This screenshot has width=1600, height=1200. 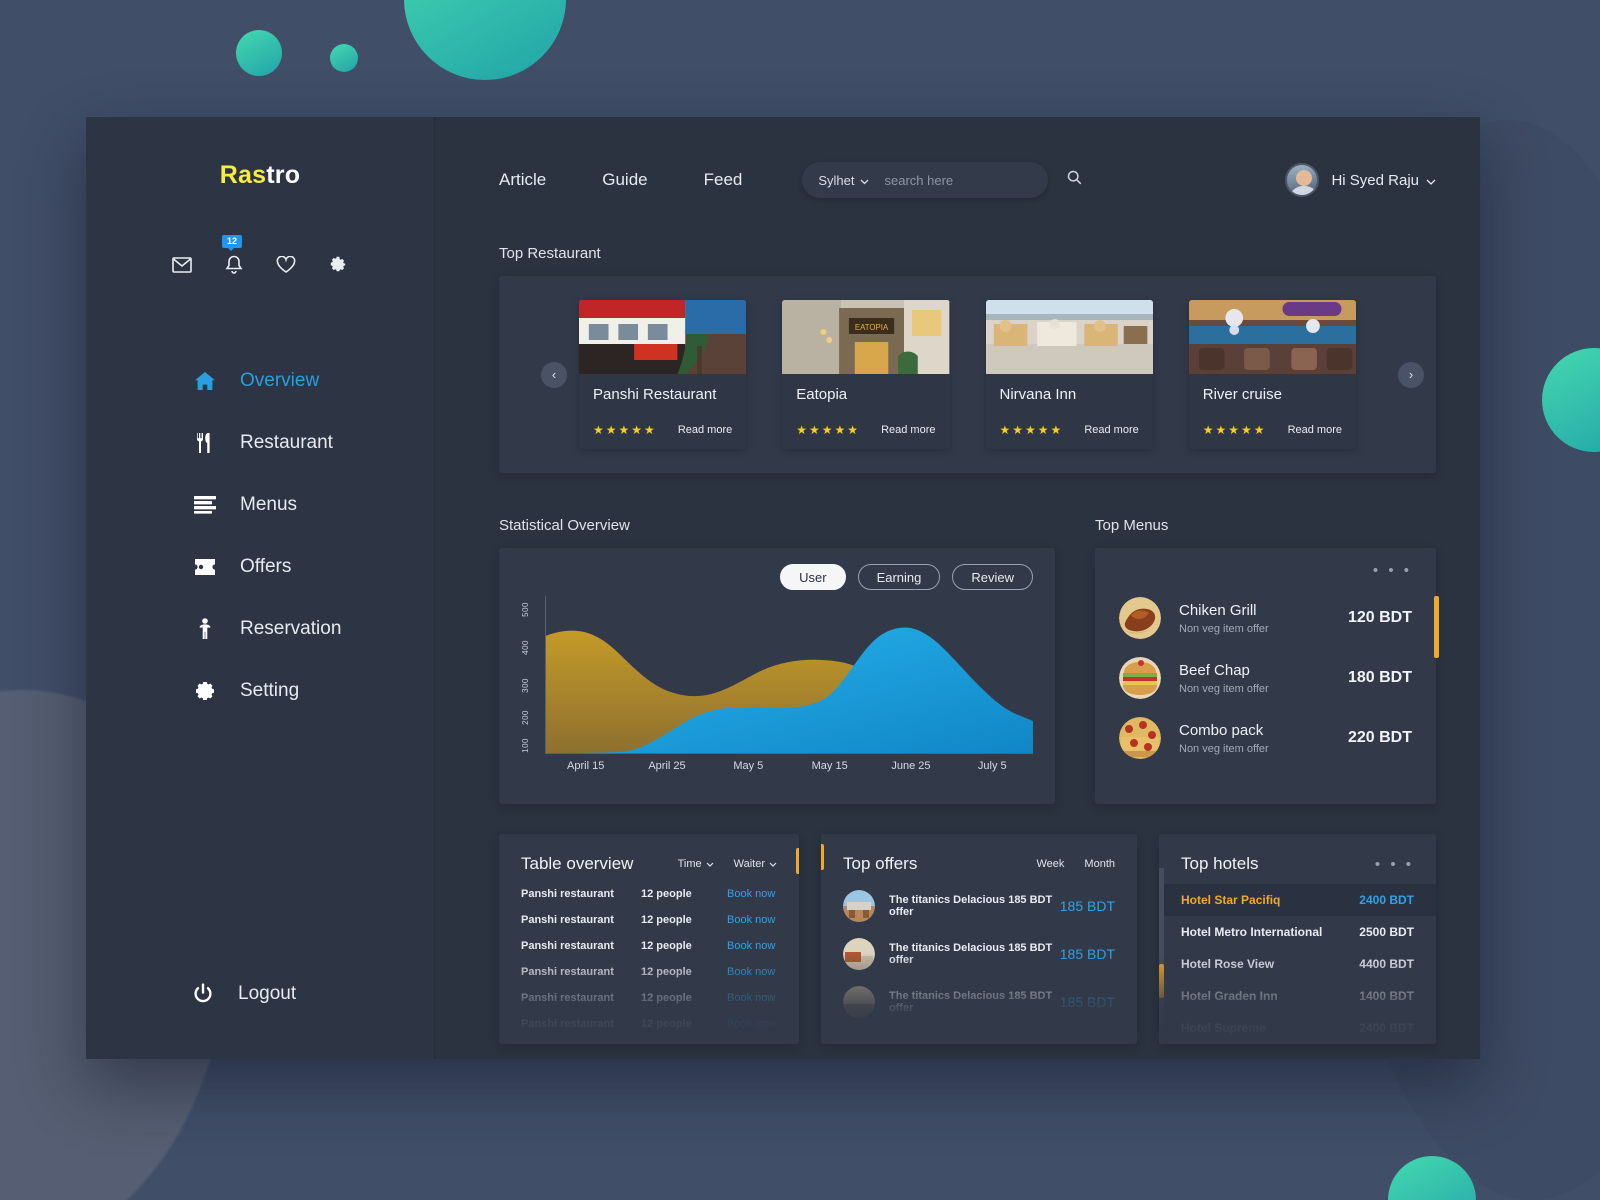 What do you see at coordinates (1265, 570) in the screenshot?
I see `top-menus-more-button: • • •` at bounding box center [1265, 570].